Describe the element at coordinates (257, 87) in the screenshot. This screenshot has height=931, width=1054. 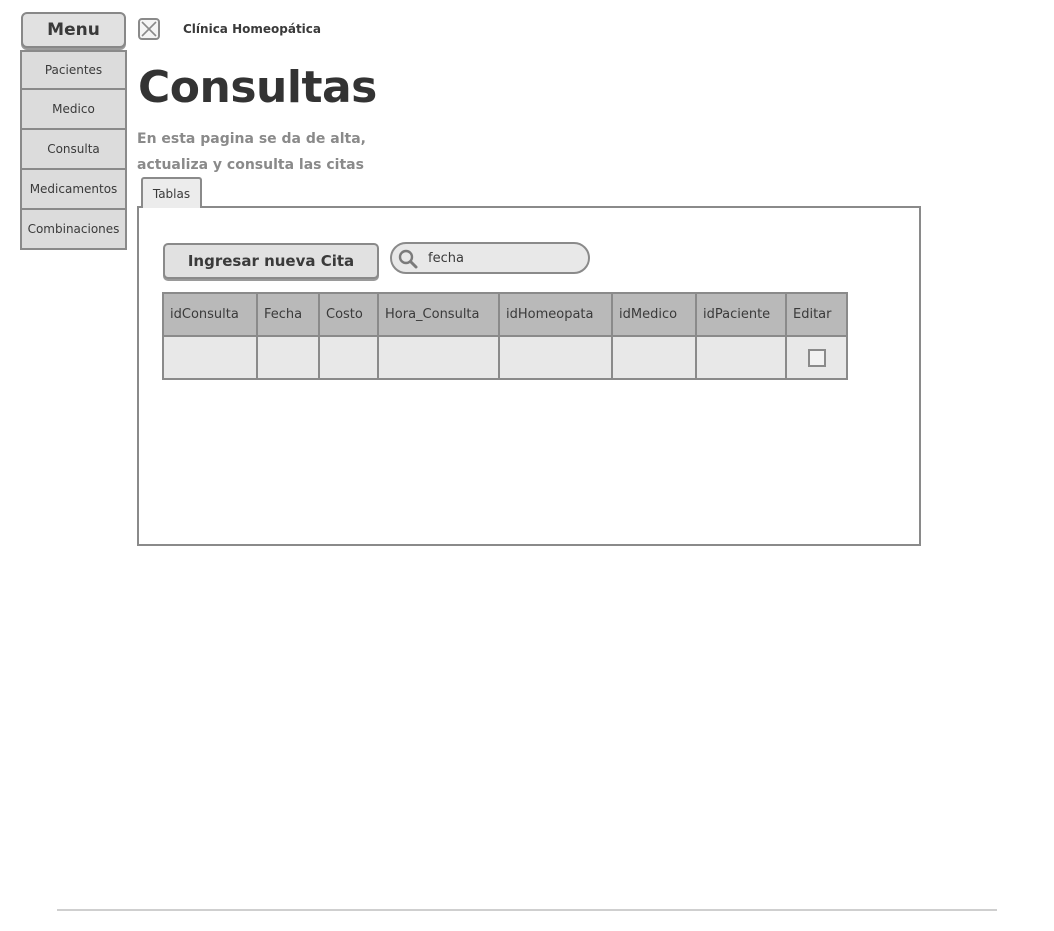
I see `page-title: Consultas` at that location.